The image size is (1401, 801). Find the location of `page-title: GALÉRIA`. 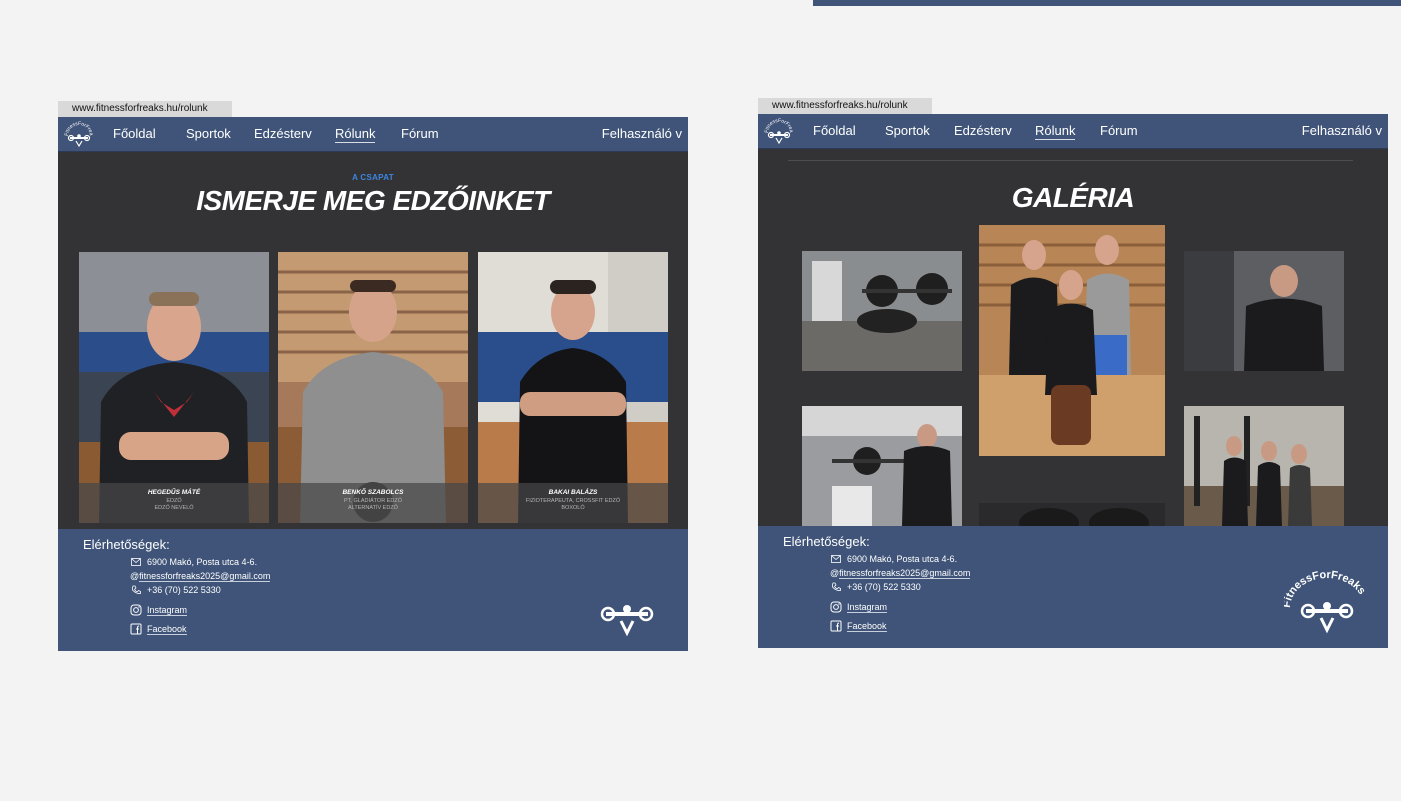

page-title: GALÉRIA is located at coordinates (1073, 197).